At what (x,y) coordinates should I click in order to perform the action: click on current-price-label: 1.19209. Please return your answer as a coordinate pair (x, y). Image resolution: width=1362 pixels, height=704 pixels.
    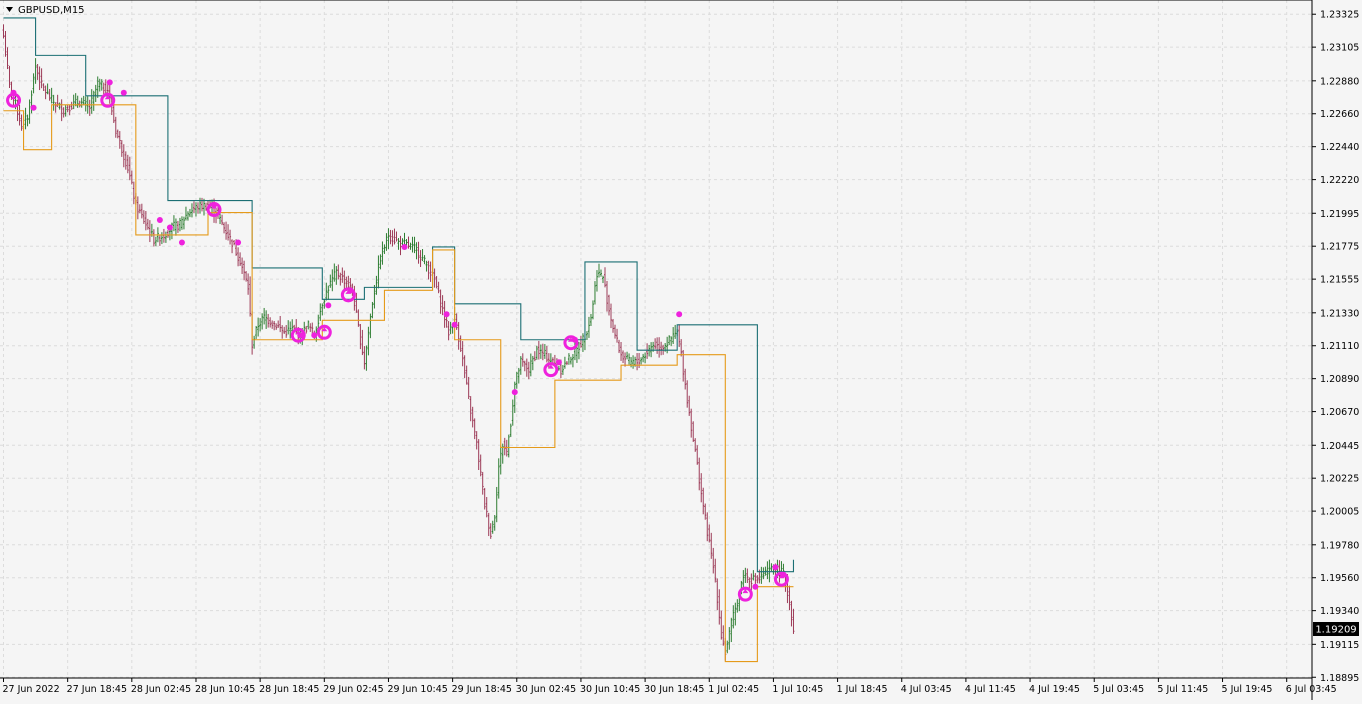
    Looking at the image, I should click on (1336, 629).